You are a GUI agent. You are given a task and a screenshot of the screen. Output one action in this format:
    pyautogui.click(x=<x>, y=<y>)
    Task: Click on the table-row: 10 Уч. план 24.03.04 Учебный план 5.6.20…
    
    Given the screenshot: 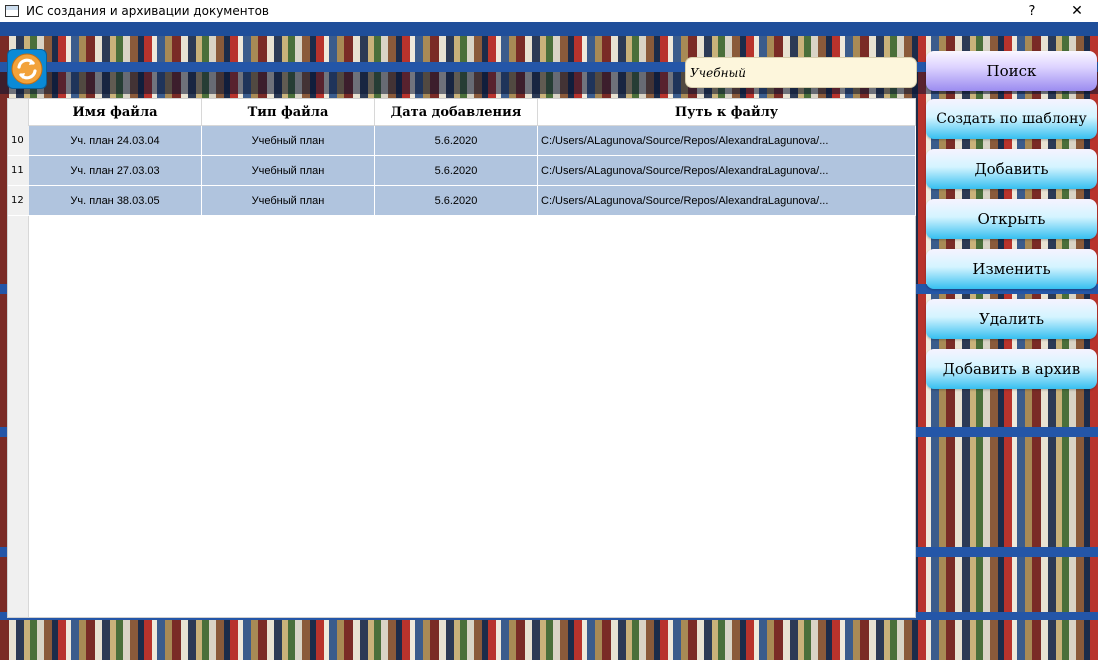 What is the action you would take?
    pyautogui.click(x=462, y=141)
    